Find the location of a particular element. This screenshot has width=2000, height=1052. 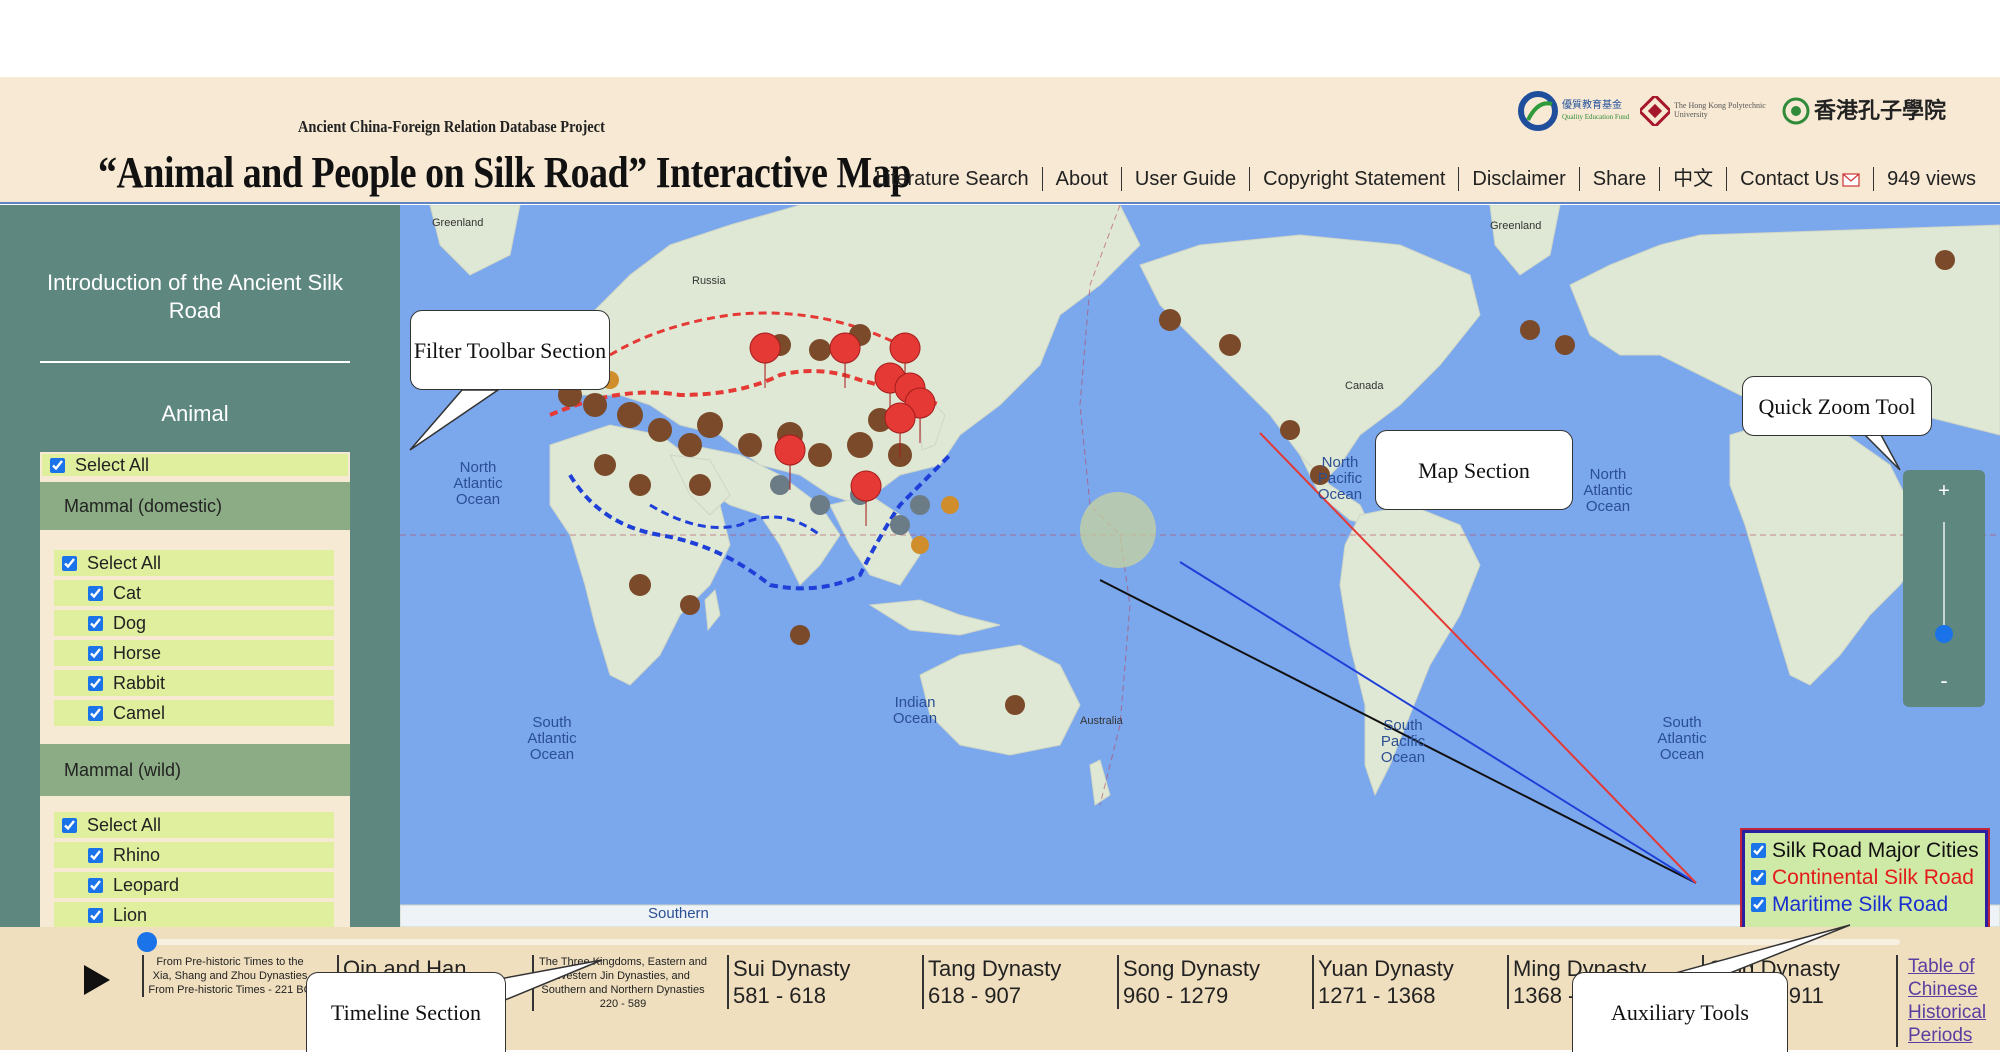

period-yuan: Yuan Dynasty 1271 - 1368 is located at coordinates (1383, 982).